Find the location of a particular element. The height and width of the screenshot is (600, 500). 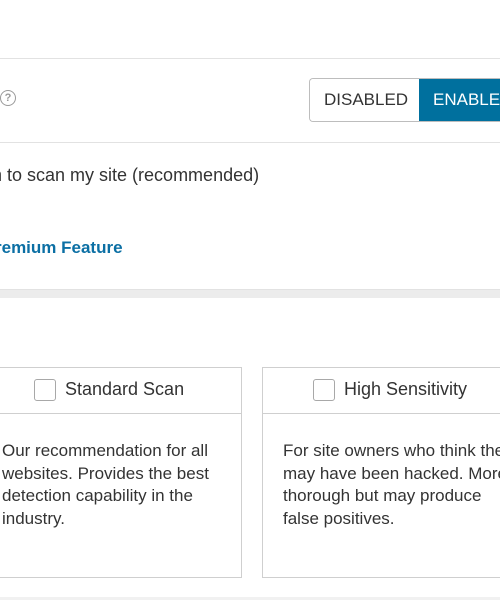

card-header: High Sensitivity is located at coordinates (381, 391).